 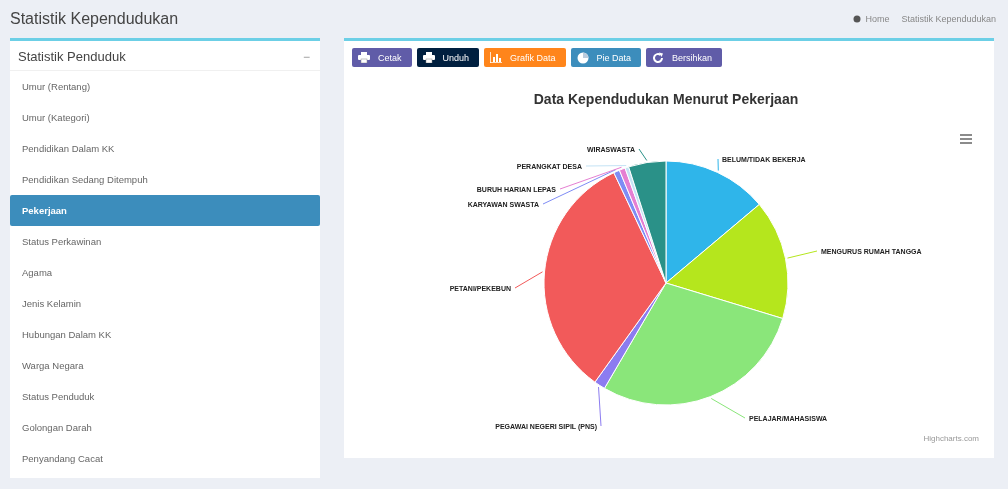 What do you see at coordinates (582, 57) in the screenshot?
I see `pie-chart-icon` at bounding box center [582, 57].